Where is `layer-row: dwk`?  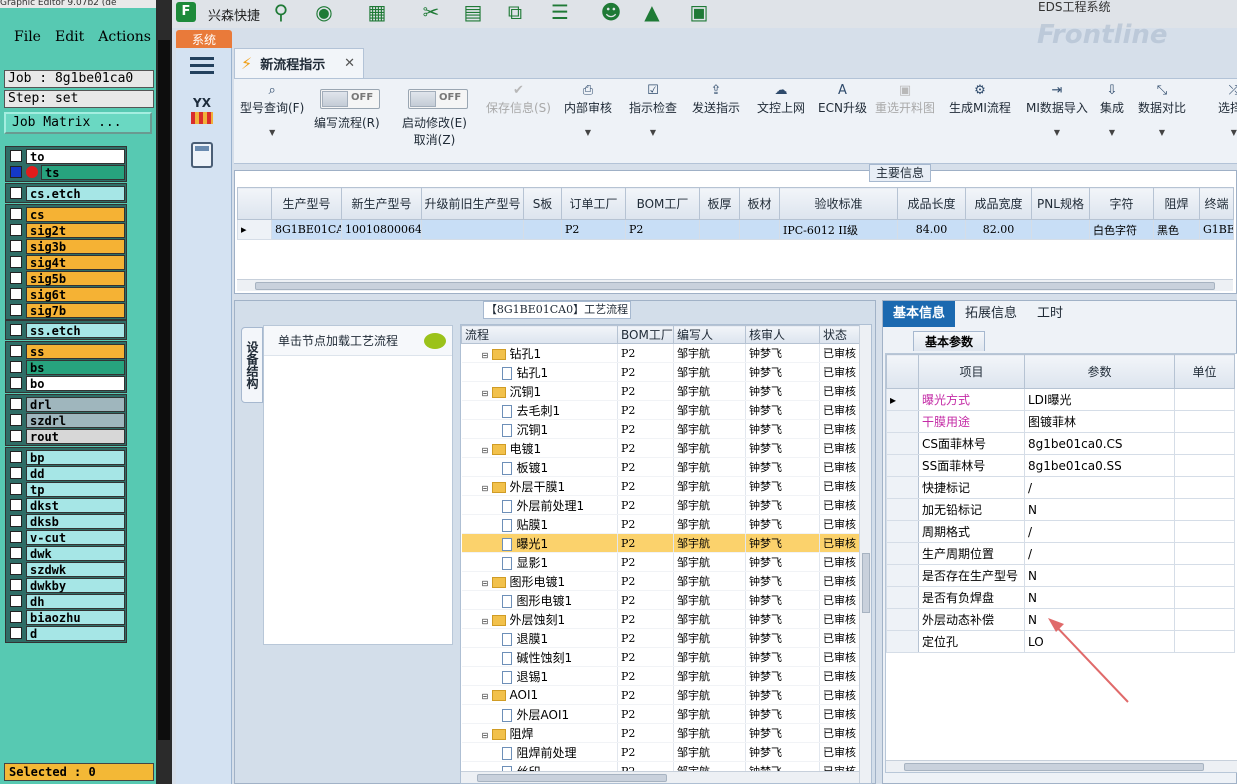 layer-row: dwk is located at coordinates (66, 553).